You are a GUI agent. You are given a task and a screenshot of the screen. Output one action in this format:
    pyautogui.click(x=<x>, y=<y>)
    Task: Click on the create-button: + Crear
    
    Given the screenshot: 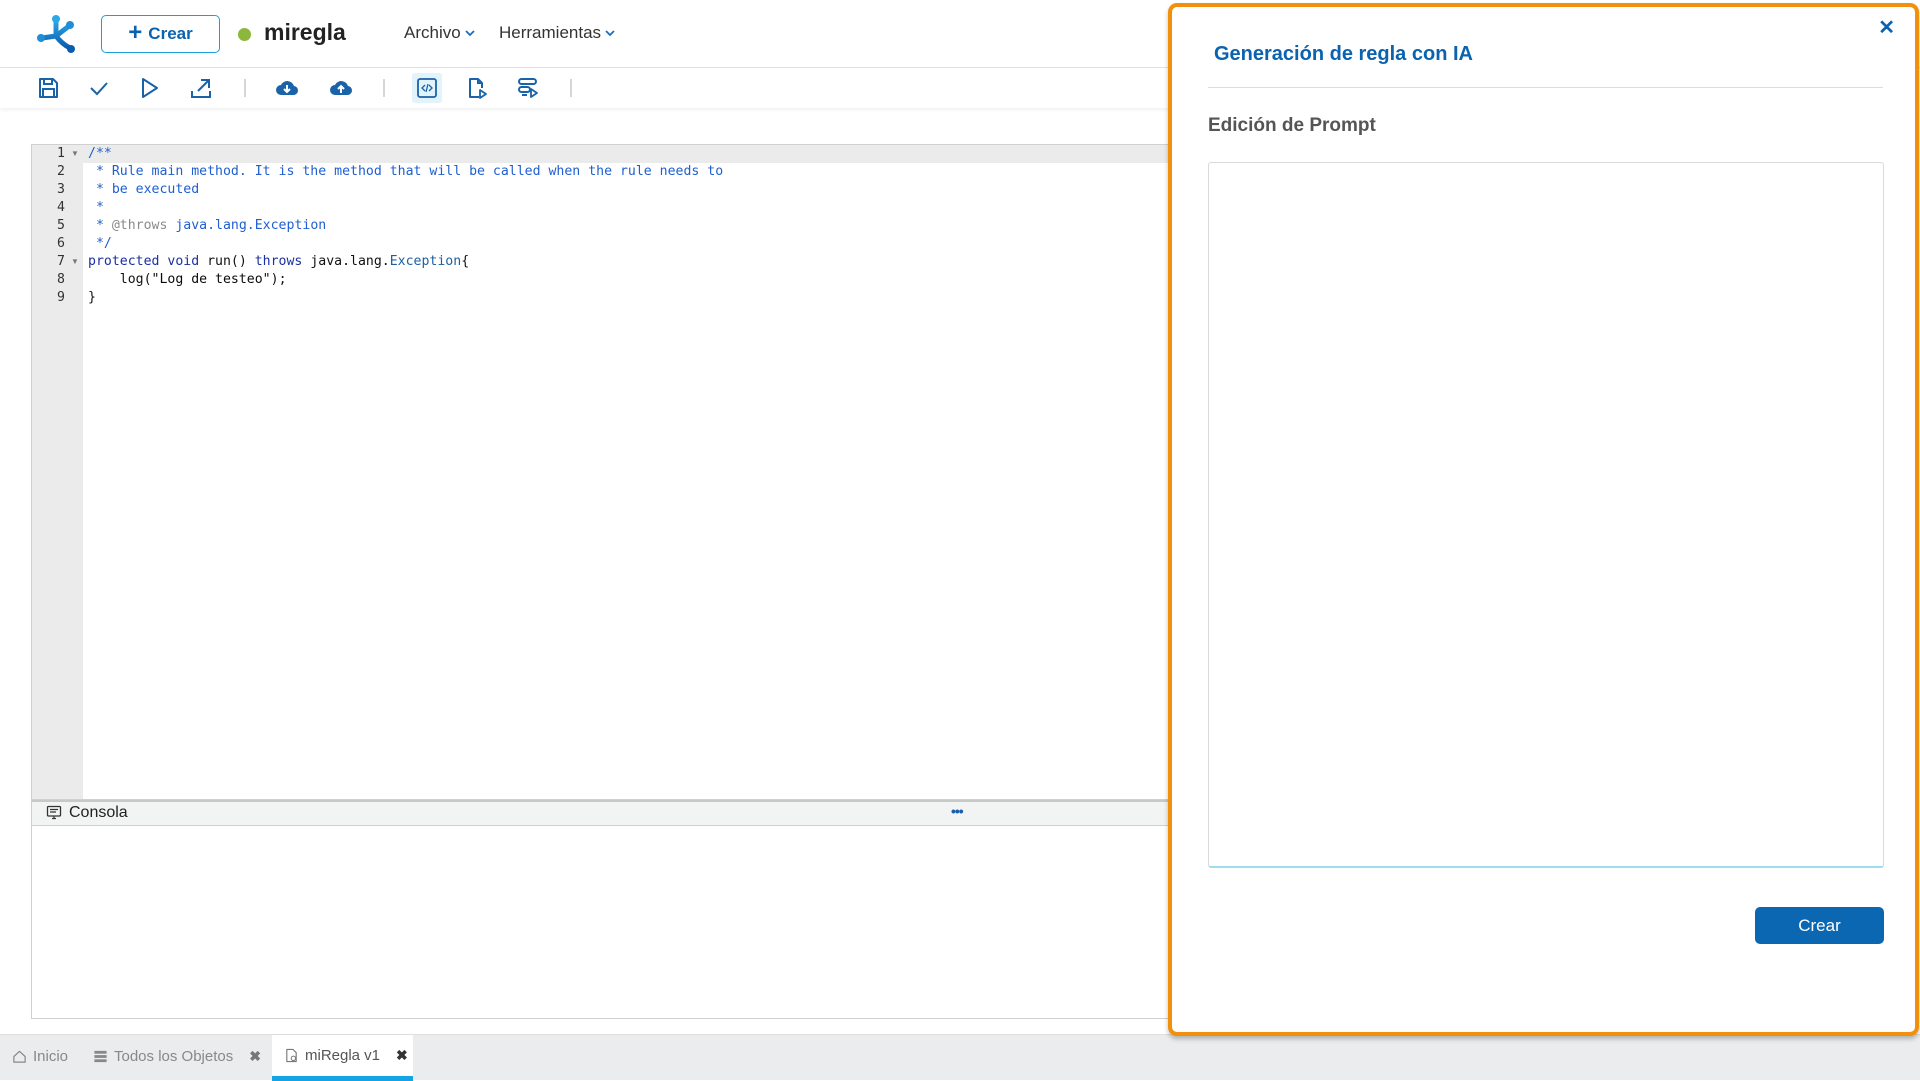 What is the action you would take?
    pyautogui.click(x=160, y=34)
    